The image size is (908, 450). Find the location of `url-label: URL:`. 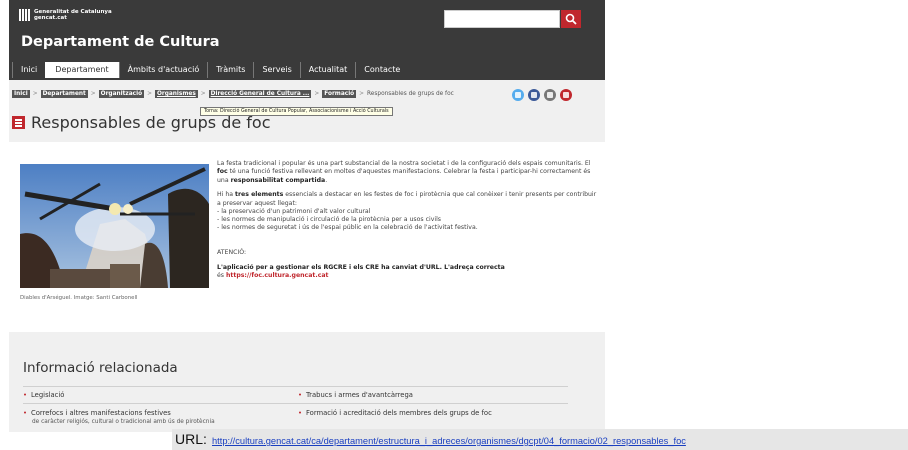

url-label: URL: is located at coordinates (191, 439).